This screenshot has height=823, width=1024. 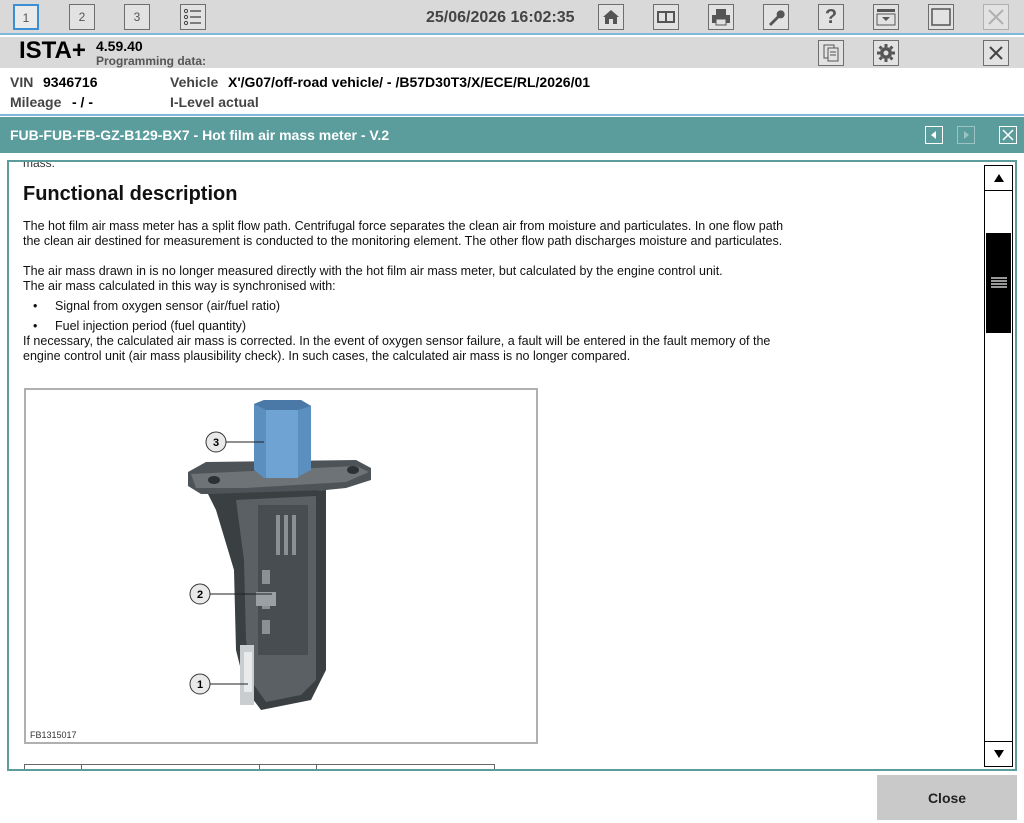 What do you see at coordinates (36, 102) in the screenshot?
I see `mileage-label: Mileage` at bounding box center [36, 102].